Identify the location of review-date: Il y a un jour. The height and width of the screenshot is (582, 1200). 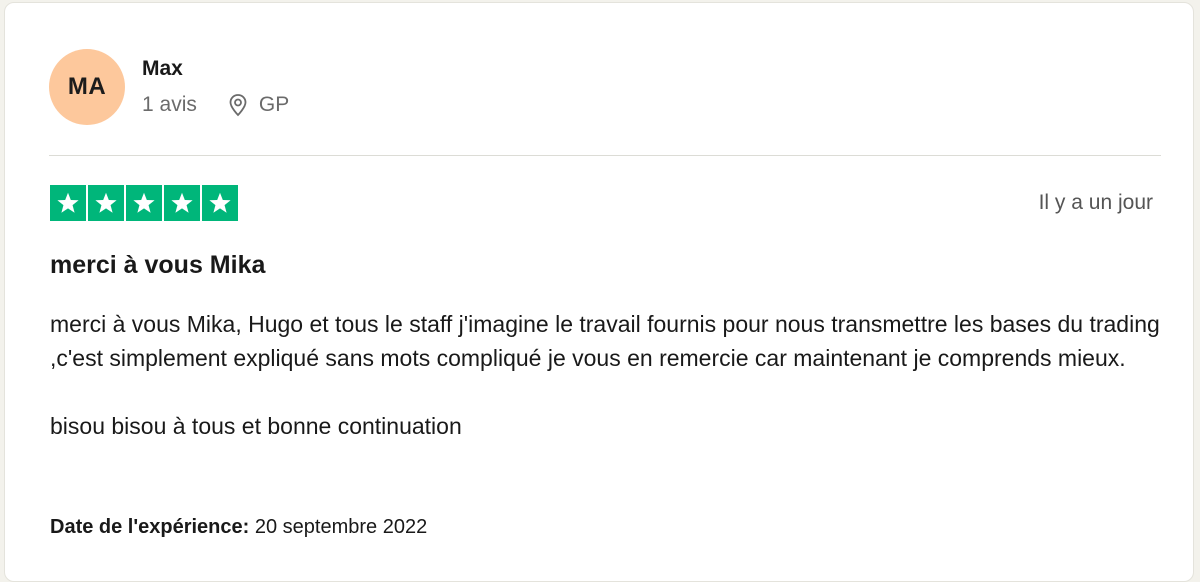
(1095, 202).